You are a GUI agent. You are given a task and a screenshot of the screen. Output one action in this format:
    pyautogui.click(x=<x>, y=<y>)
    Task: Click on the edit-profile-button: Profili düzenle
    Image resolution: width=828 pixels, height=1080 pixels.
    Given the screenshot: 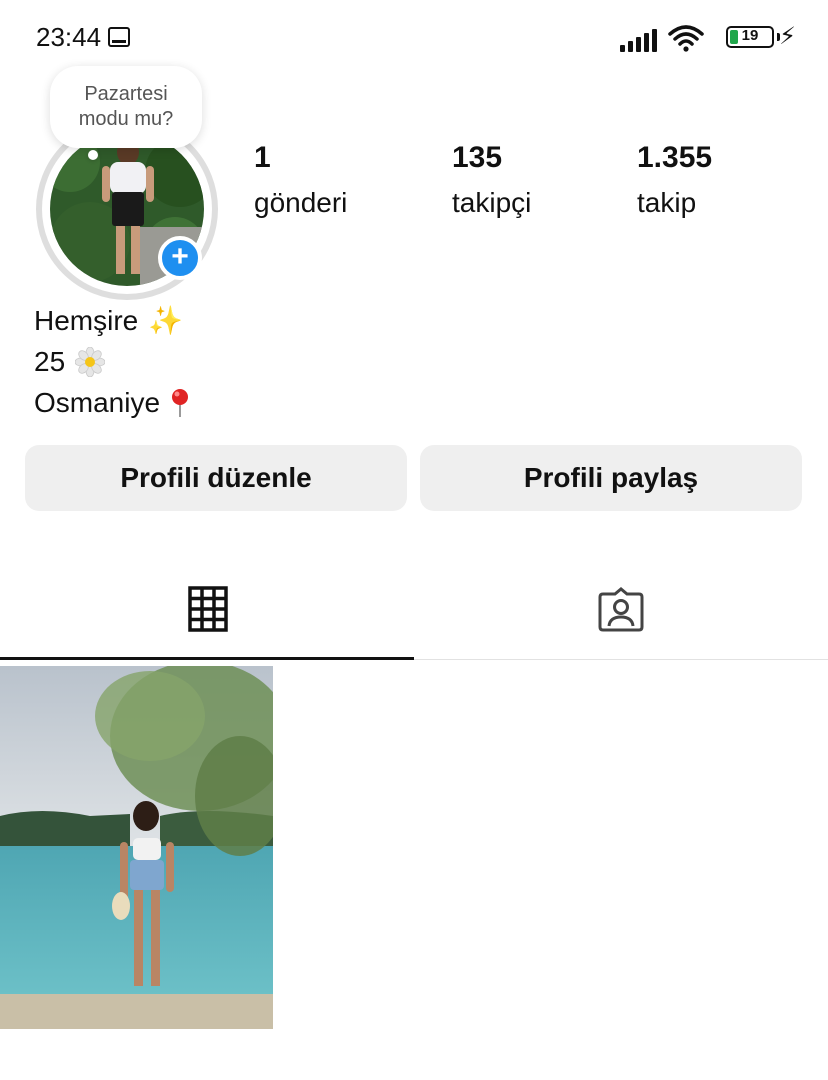 What is the action you would take?
    pyautogui.click(x=216, y=478)
    